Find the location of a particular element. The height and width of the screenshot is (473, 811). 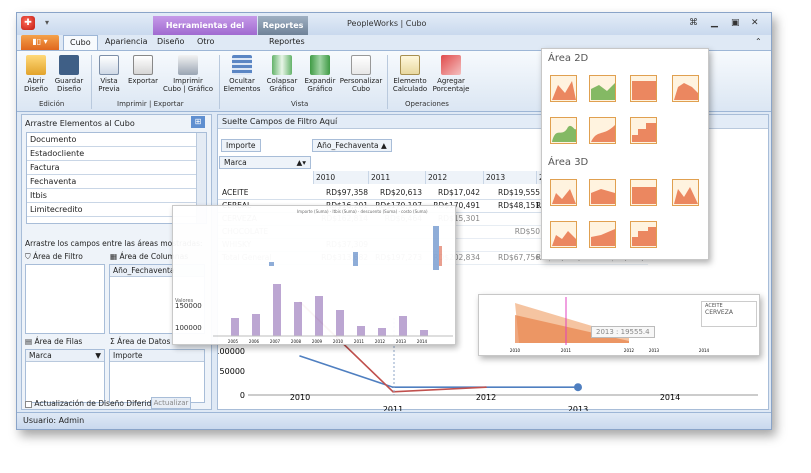

ocultar-elementos-button: Ocultar Elementos is located at coordinates (242, 74).